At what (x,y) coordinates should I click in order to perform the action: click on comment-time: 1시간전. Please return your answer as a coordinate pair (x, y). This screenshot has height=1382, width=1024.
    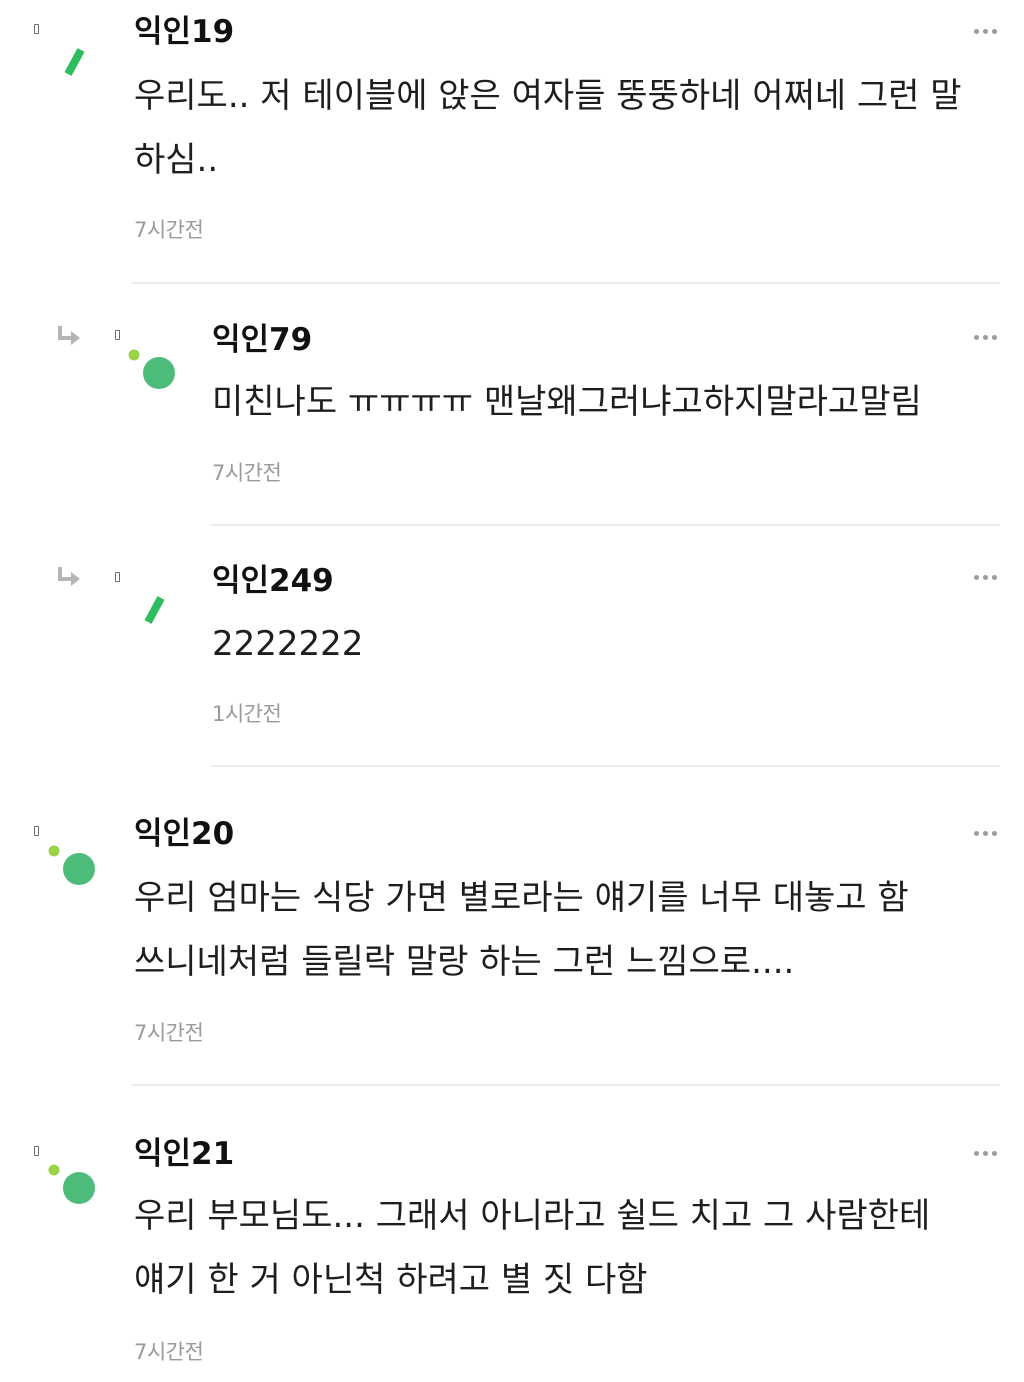
    Looking at the image, I should click on (247, 714).